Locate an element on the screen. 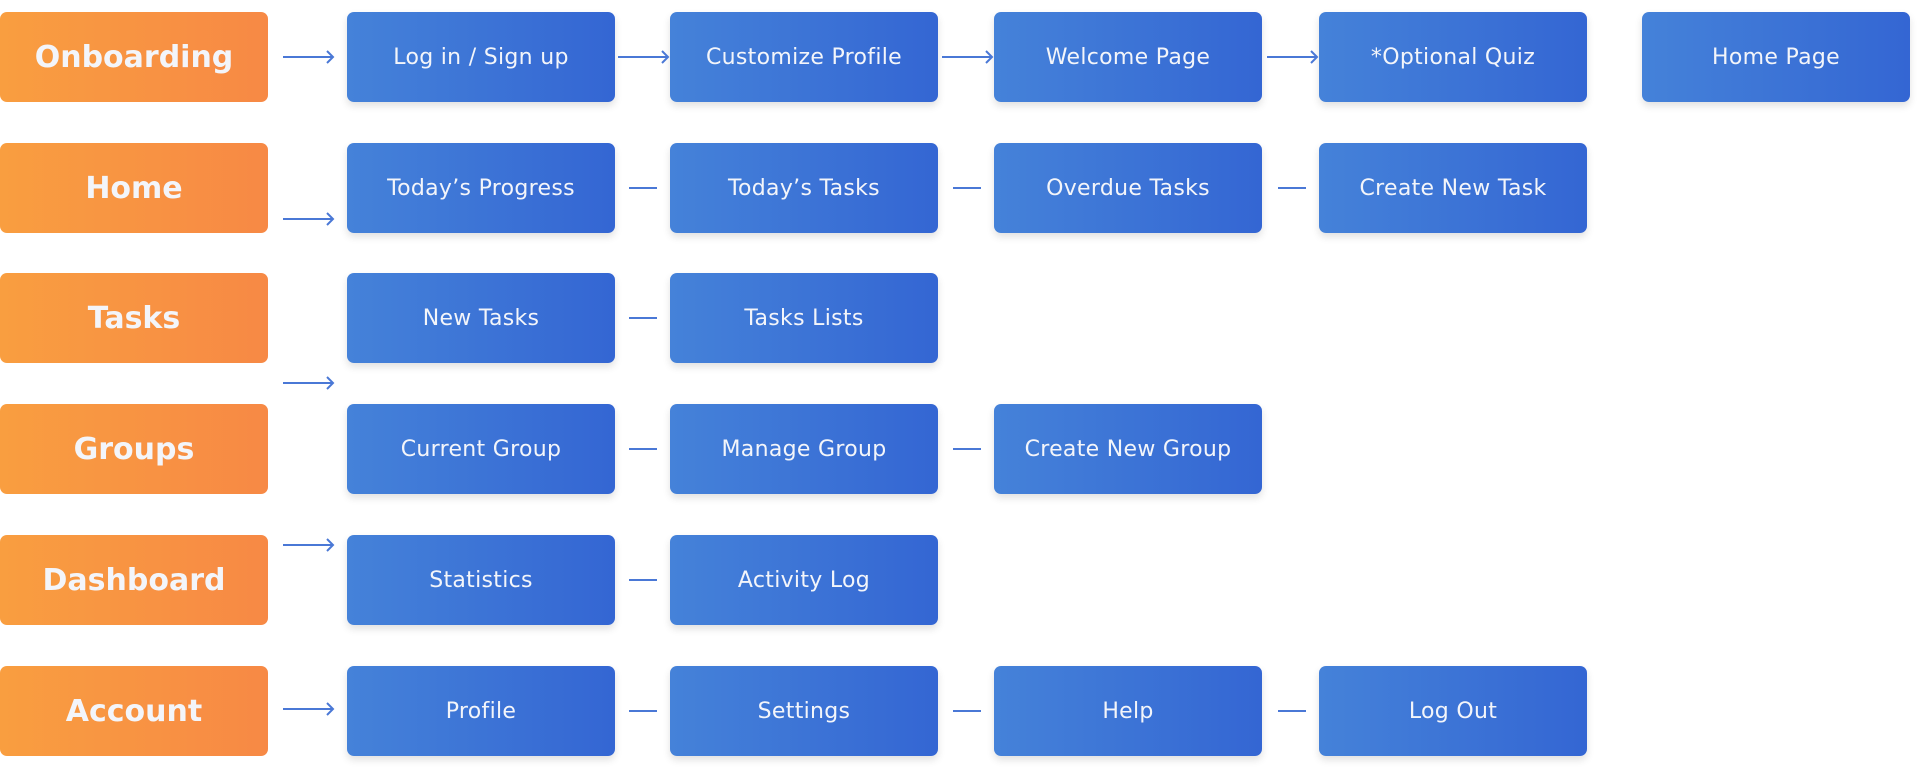 This screenshot has width=1929, height=773. node-overdue-tasks: Overdue Tasks is located at coordinates (1128, 188).